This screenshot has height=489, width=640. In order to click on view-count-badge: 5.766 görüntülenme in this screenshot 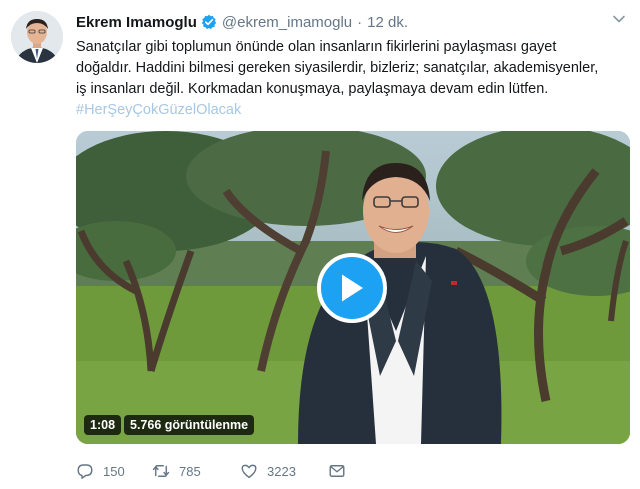, I will do `click(189, 425)`.